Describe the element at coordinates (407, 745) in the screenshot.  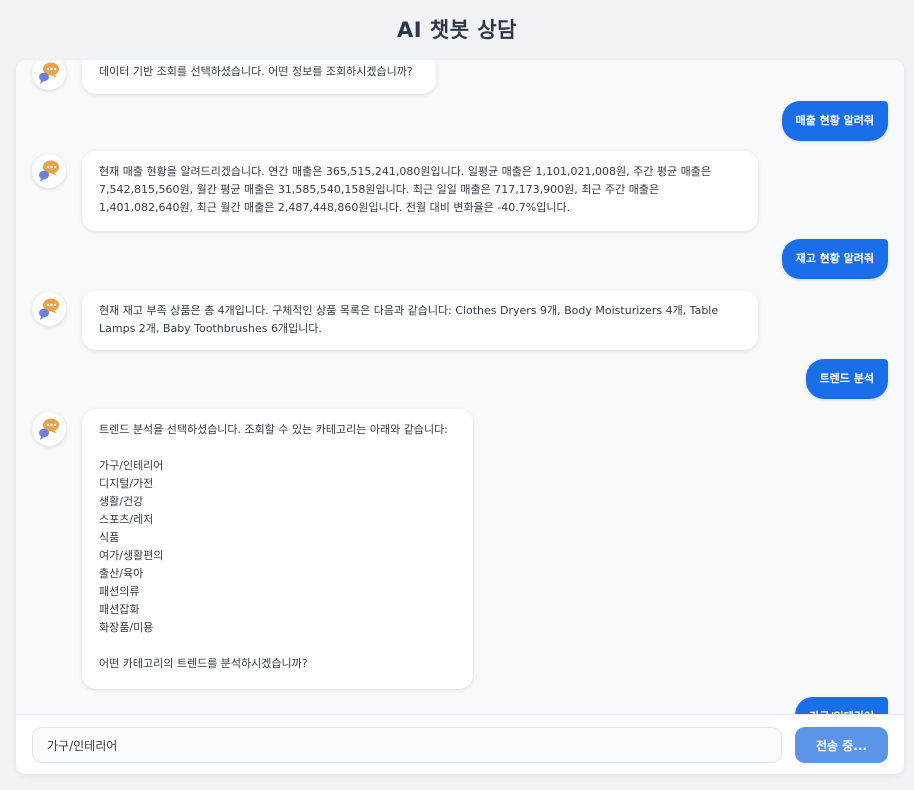
I see `message-input` at that location.